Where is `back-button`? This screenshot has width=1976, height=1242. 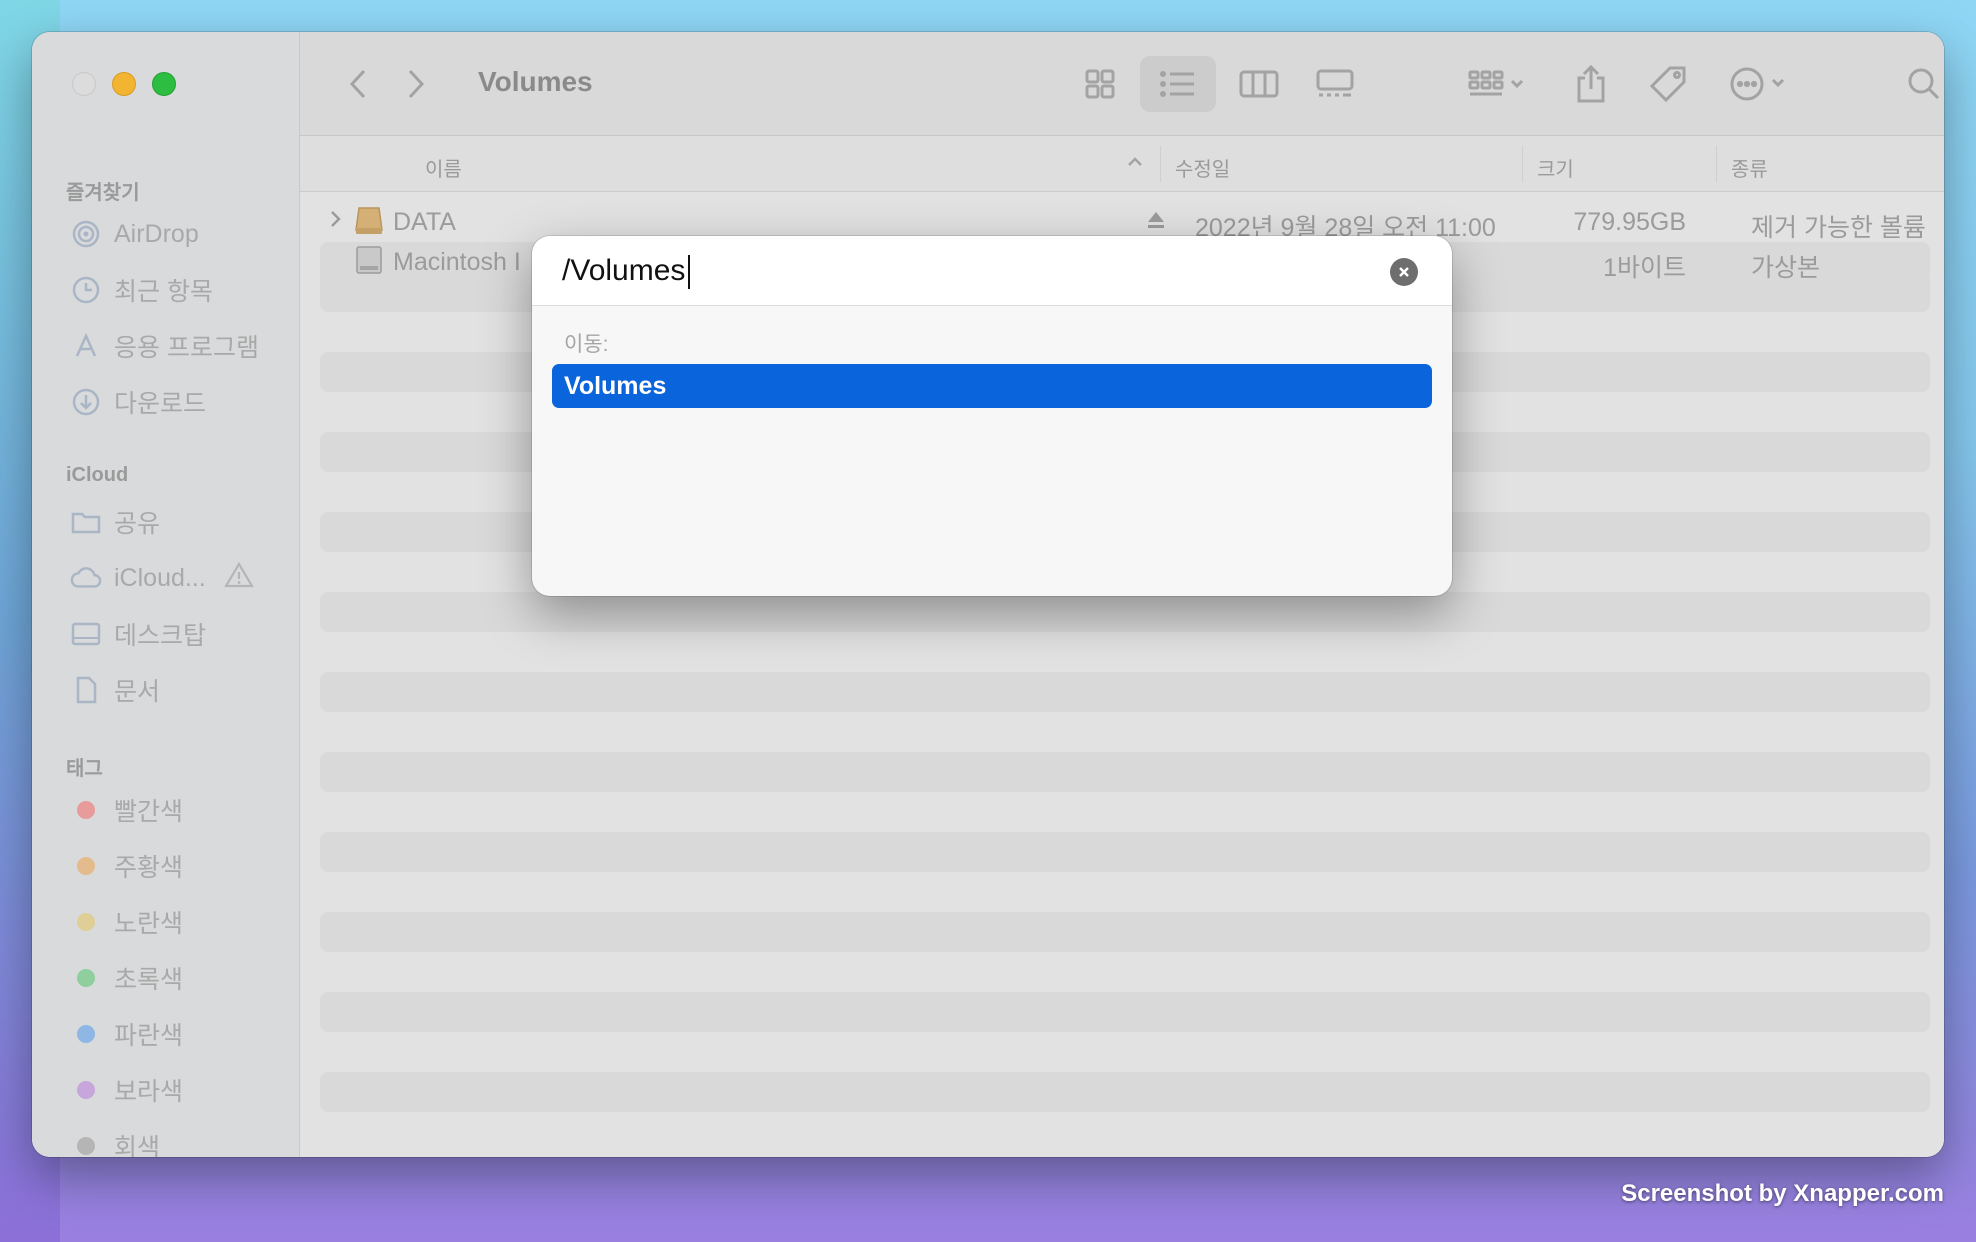 back-button is located at coordinates (358, 84).